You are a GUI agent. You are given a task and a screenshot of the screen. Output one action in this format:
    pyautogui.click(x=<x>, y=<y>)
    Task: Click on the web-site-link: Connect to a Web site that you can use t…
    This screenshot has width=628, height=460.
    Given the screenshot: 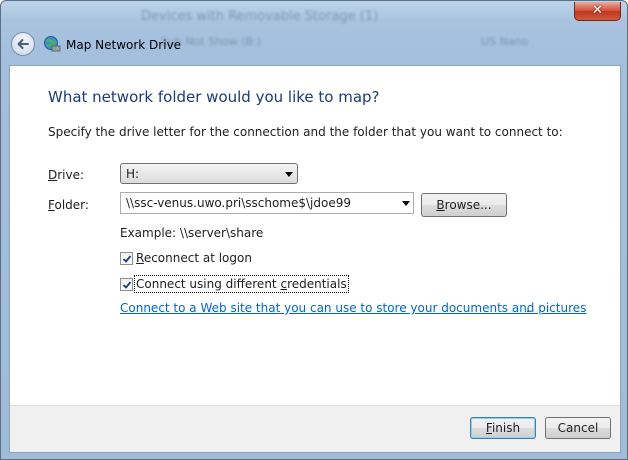 What is the action you would take?
    pyautogui.click(x=353, y=308)
    